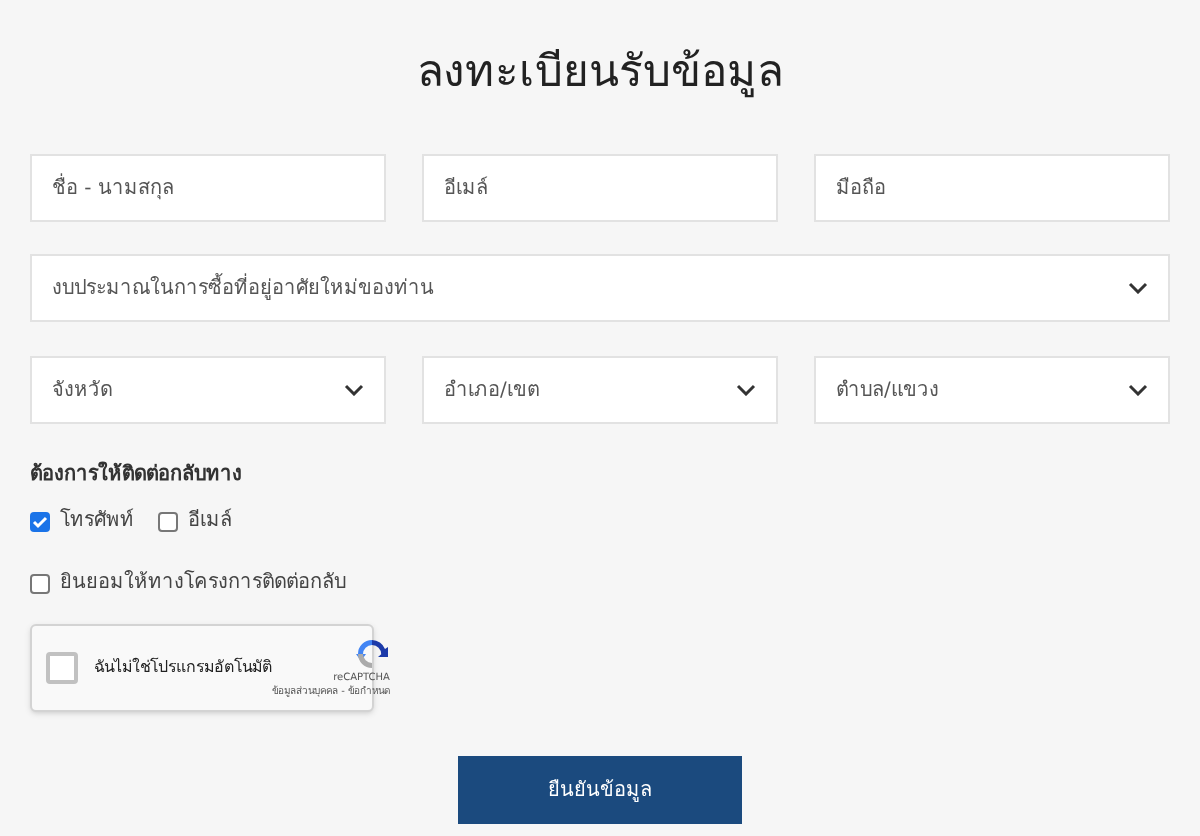  I want to click on dropdown-field: ตำบล/แขวง, so click(992, 390).